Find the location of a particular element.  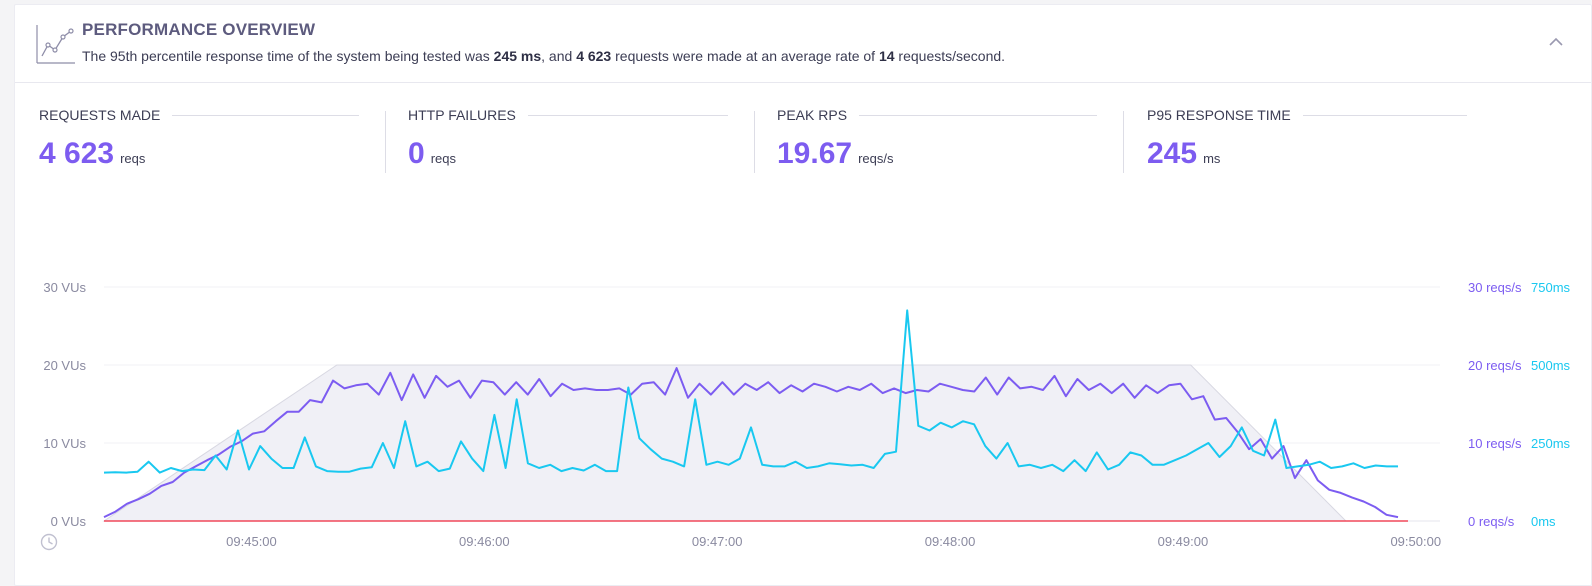

y-right-ms-tick-label: 500ms is located at coordinates (1551, 365).